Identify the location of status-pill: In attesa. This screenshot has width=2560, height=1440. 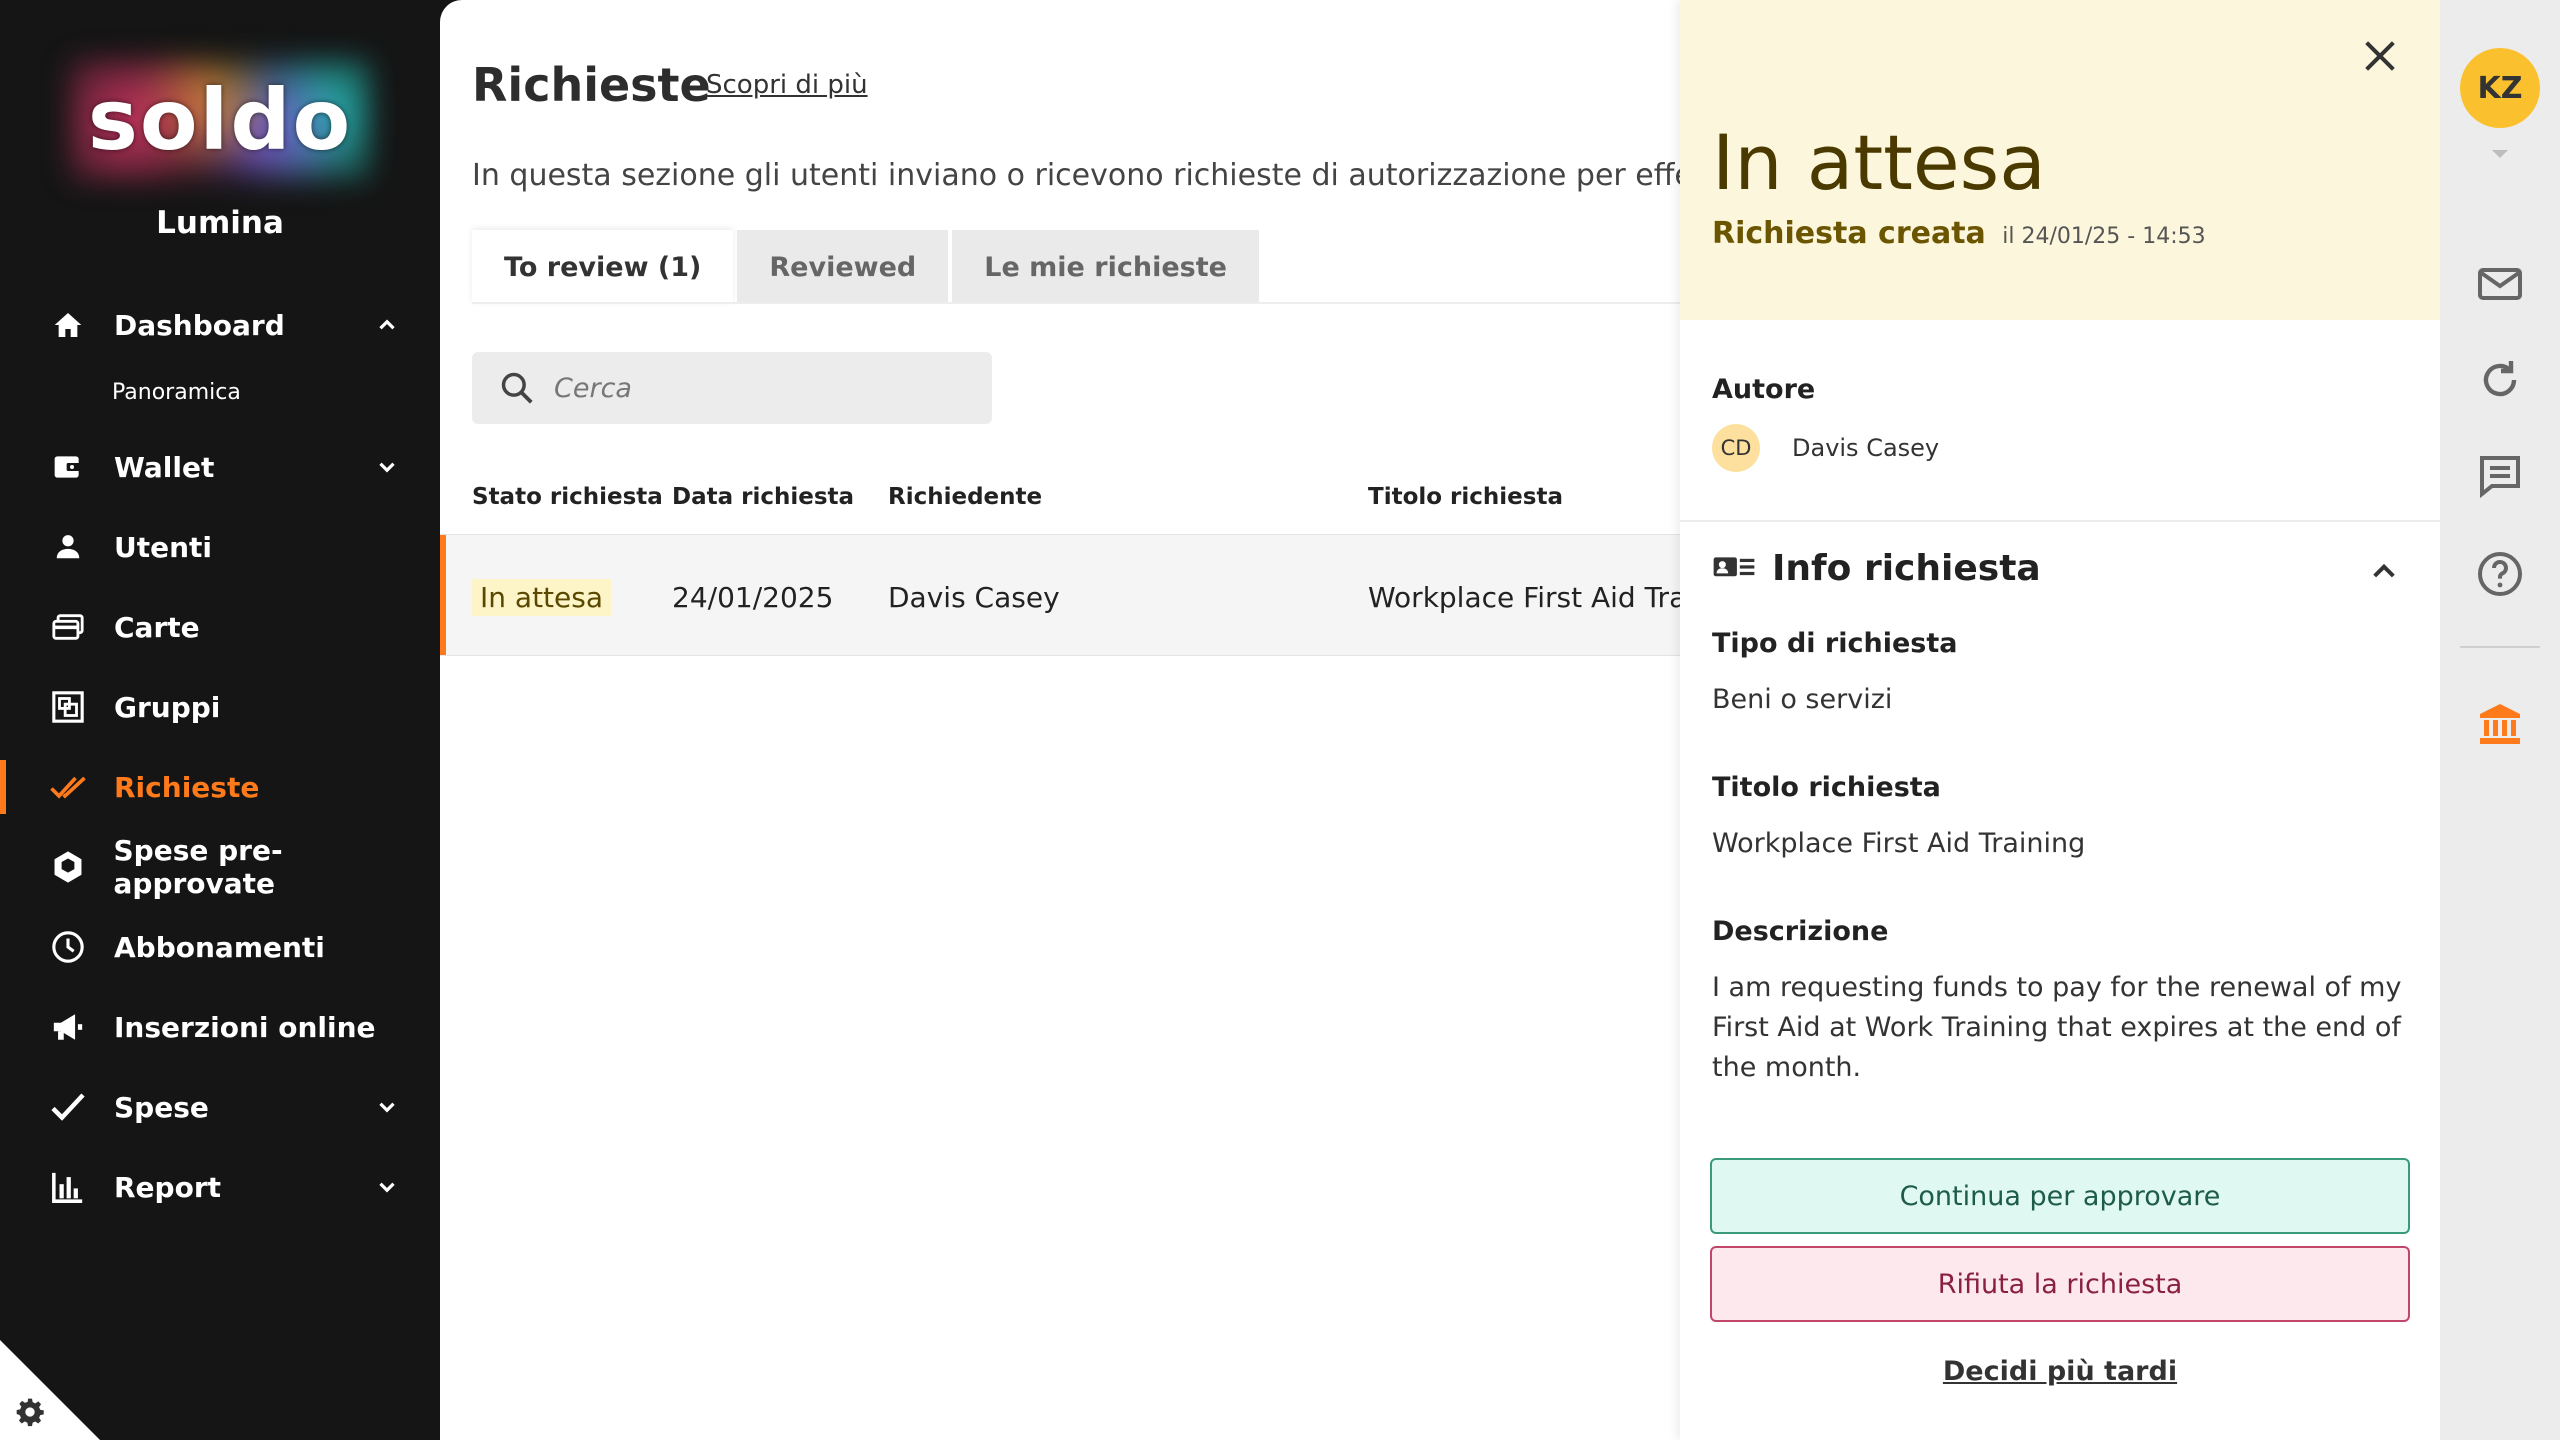
(541, 597).